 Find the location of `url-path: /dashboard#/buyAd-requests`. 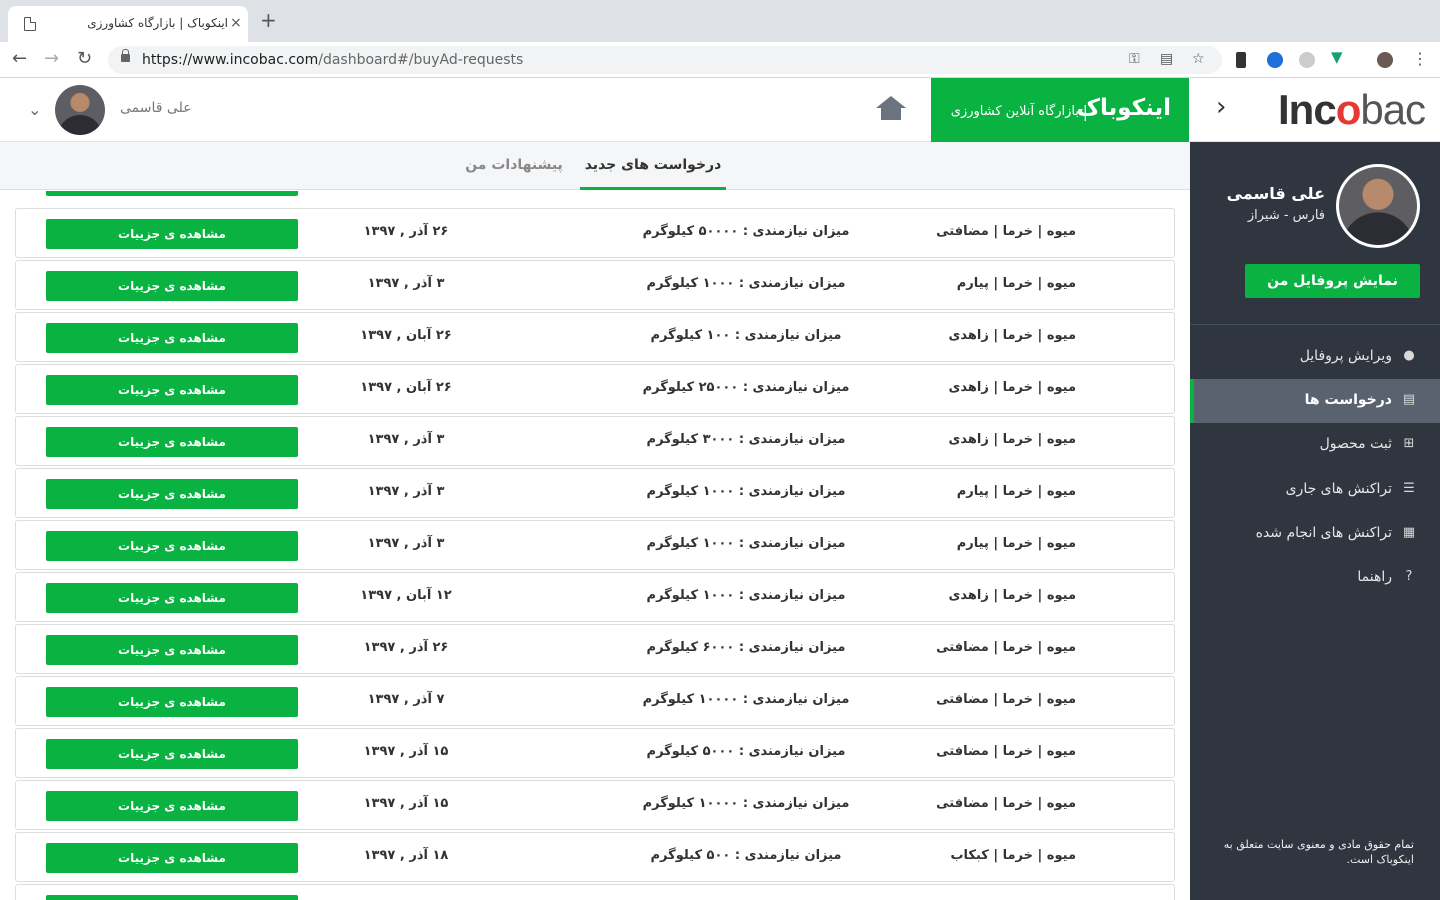

url-path: /dashboard#/buyAd-requests is located at coordinates (421, 60).